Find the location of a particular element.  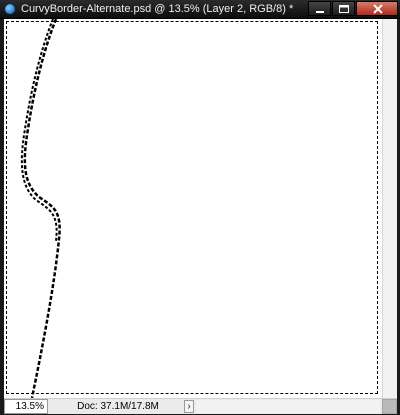

maximize-icon is located at coordinates (344, 9).